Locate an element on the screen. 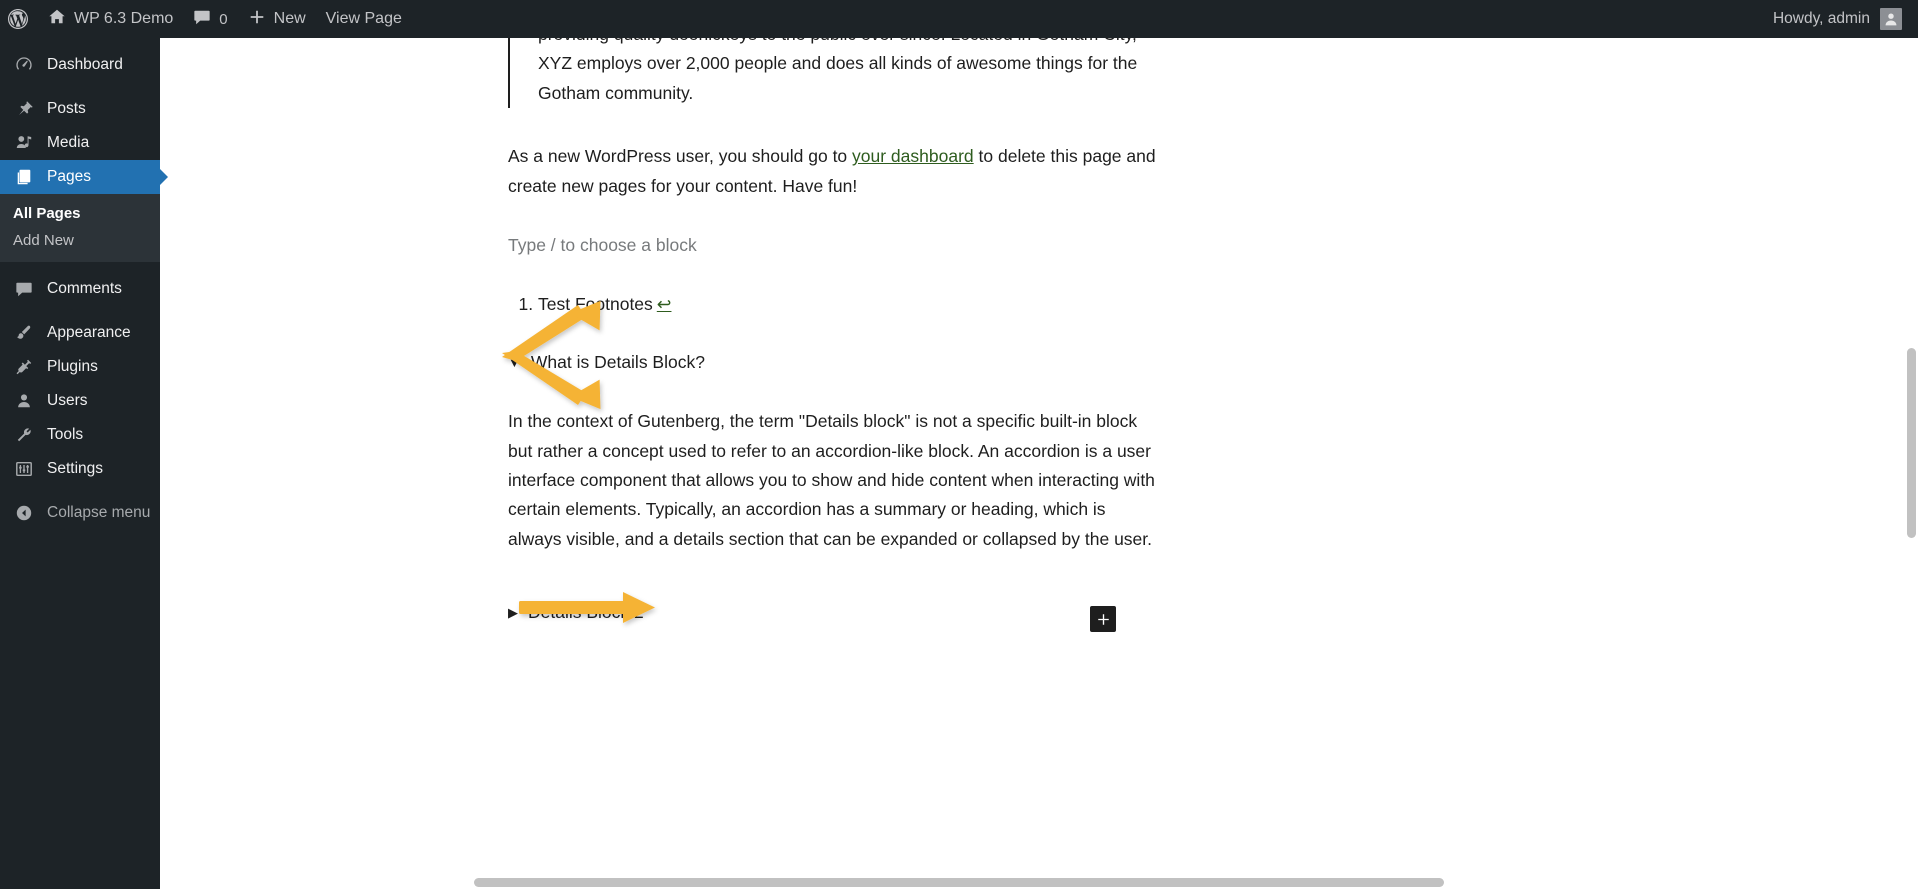 This screenshot has height=889, width=1918. list-item: Test Footnotes↩ is located at coordinates (848, 304).